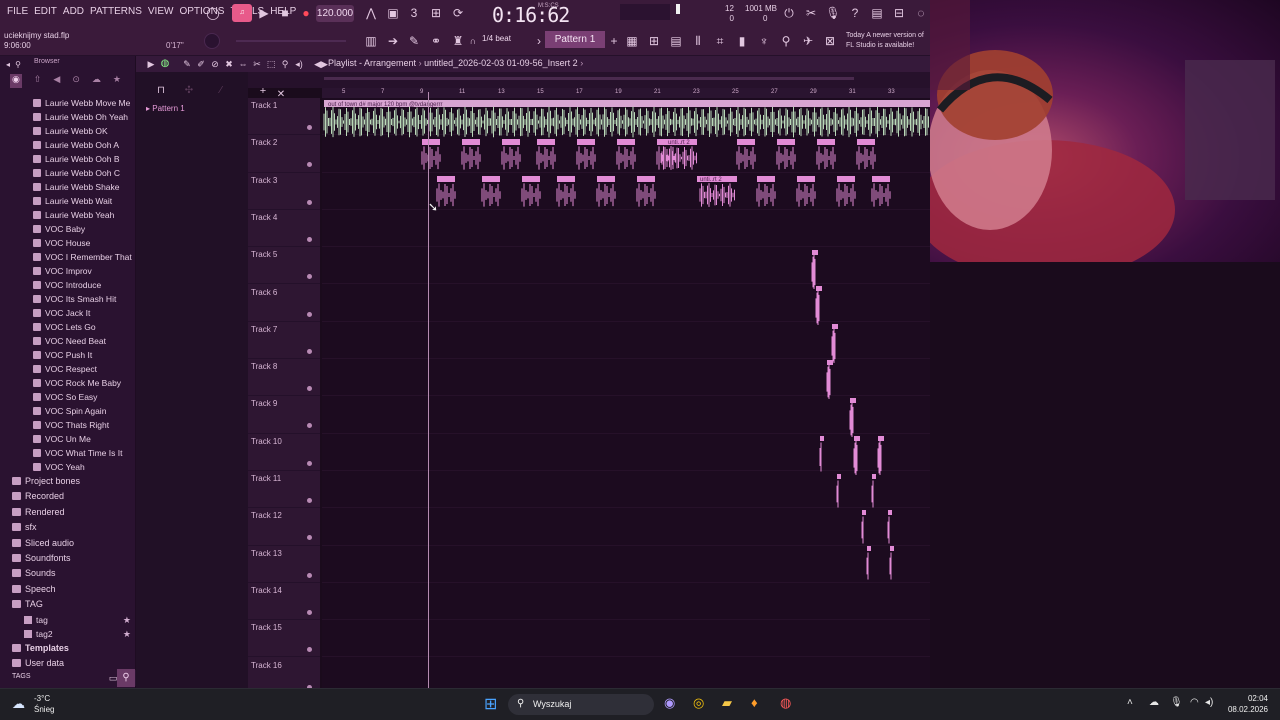 The image size is (1280, 720). What do you see at coordinates (68, 439) in the screenshot?
I see `browser-file-item: VOC Un Me` at bounding box center [68, 439].